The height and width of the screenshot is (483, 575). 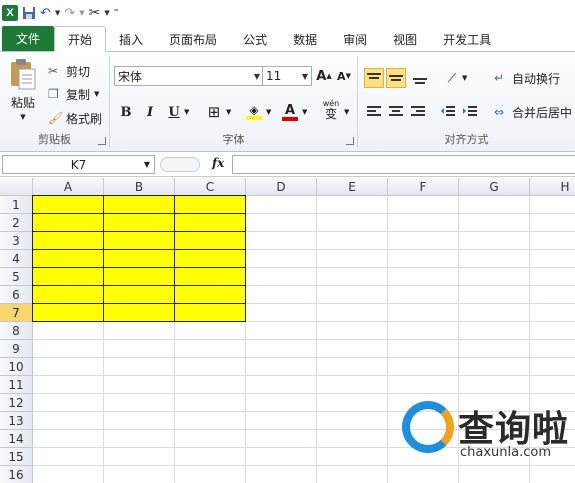 I want to click on cell-C2, so click(x=210, y=223).